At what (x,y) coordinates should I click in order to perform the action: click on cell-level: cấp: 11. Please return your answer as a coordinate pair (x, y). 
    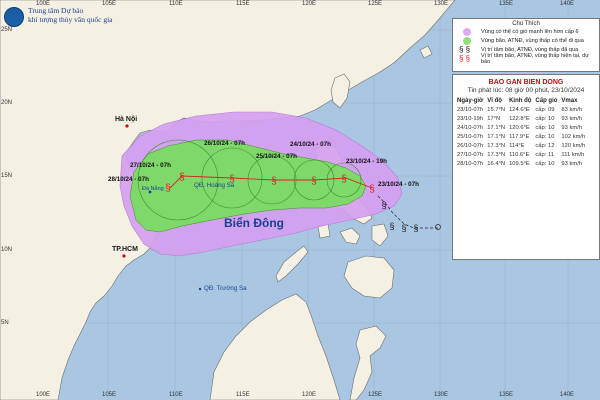
    Looking at the image, I should click on (544, 154).